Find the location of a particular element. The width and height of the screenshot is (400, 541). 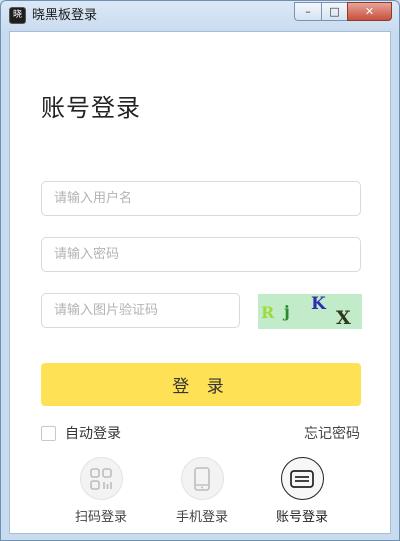

window-controls: – □ ✕ is located at coordinates (343, 12).